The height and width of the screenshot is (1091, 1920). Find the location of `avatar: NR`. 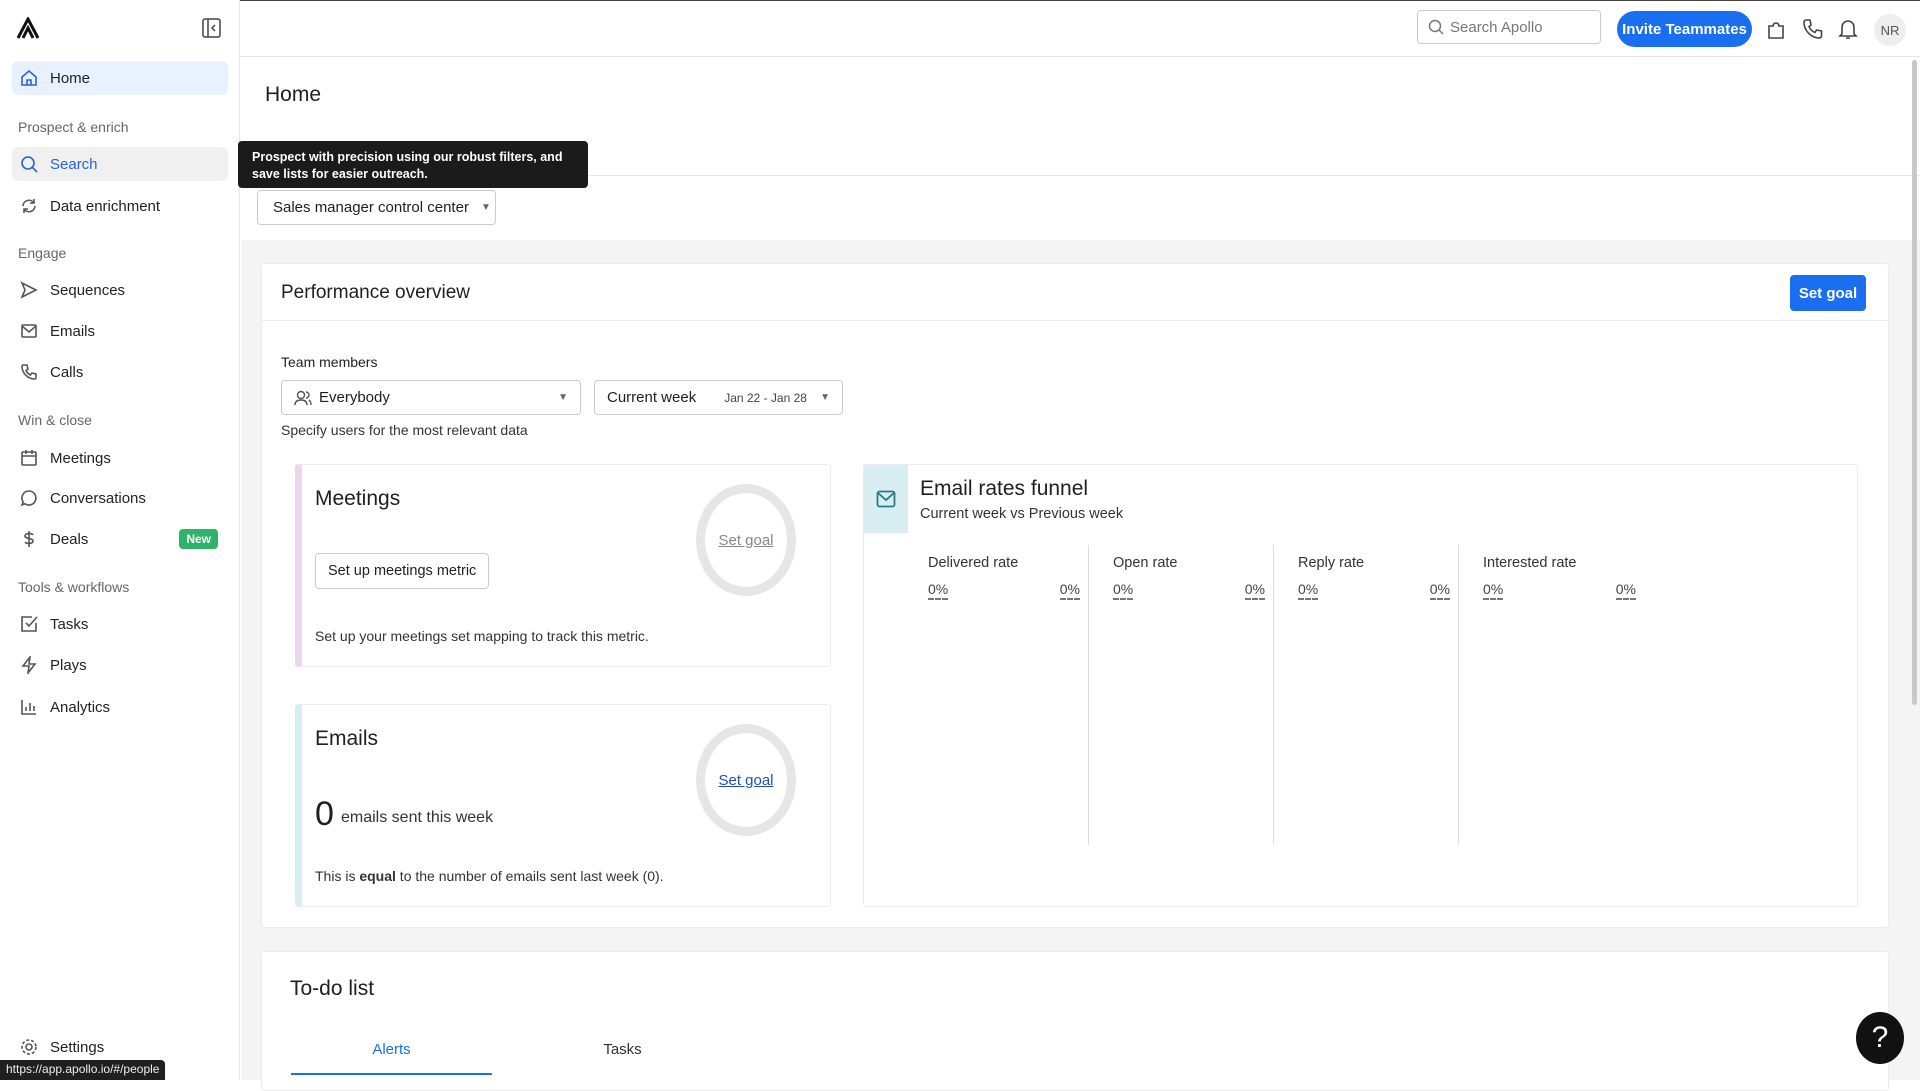

avatar: NR is located at coordinates (1890, 30).